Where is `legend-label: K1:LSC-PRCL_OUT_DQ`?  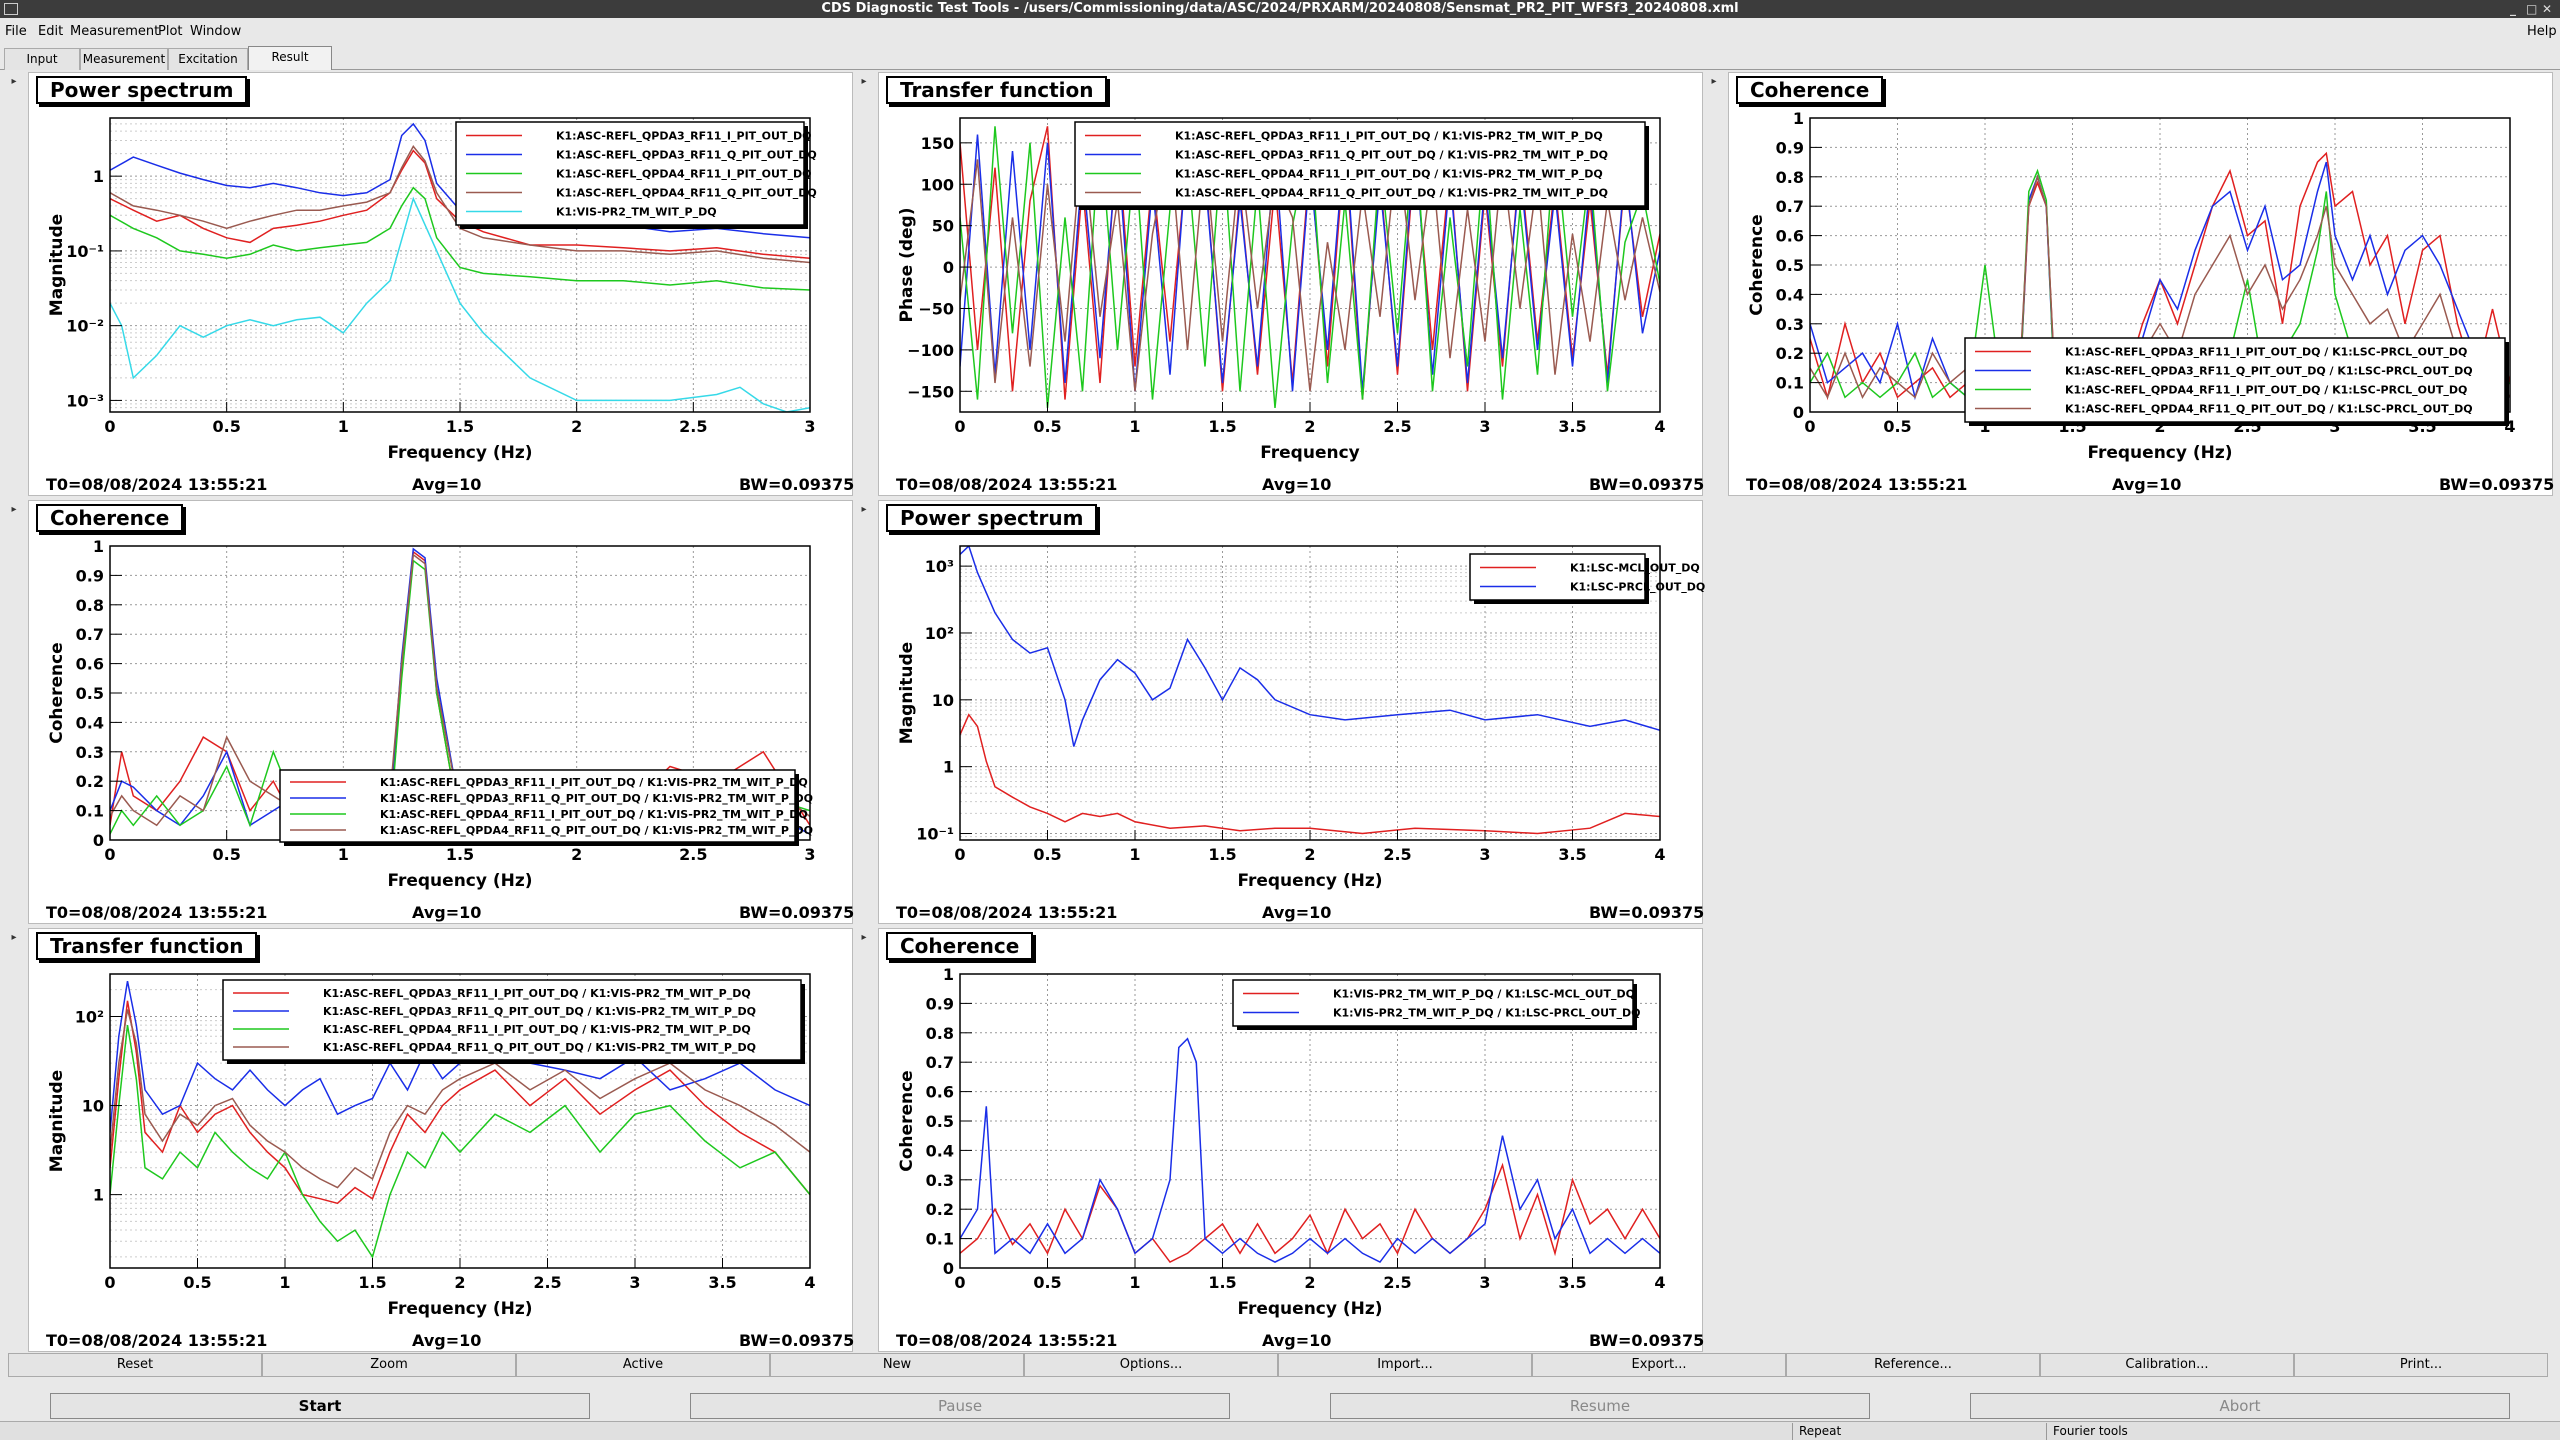 legend-label: K1:LSC-PRCL_OUT_DQ is located at coordinates (1637, 587).